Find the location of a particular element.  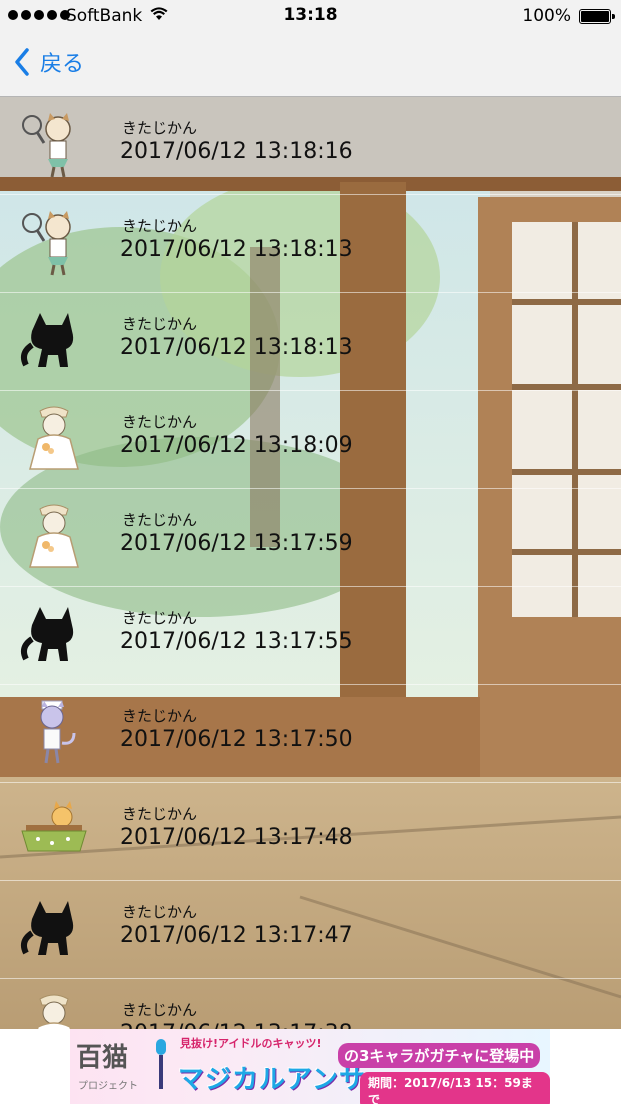

history-row: きたじかん 2017/06/12 13:17:38 is located at coordinates (310, 1004).